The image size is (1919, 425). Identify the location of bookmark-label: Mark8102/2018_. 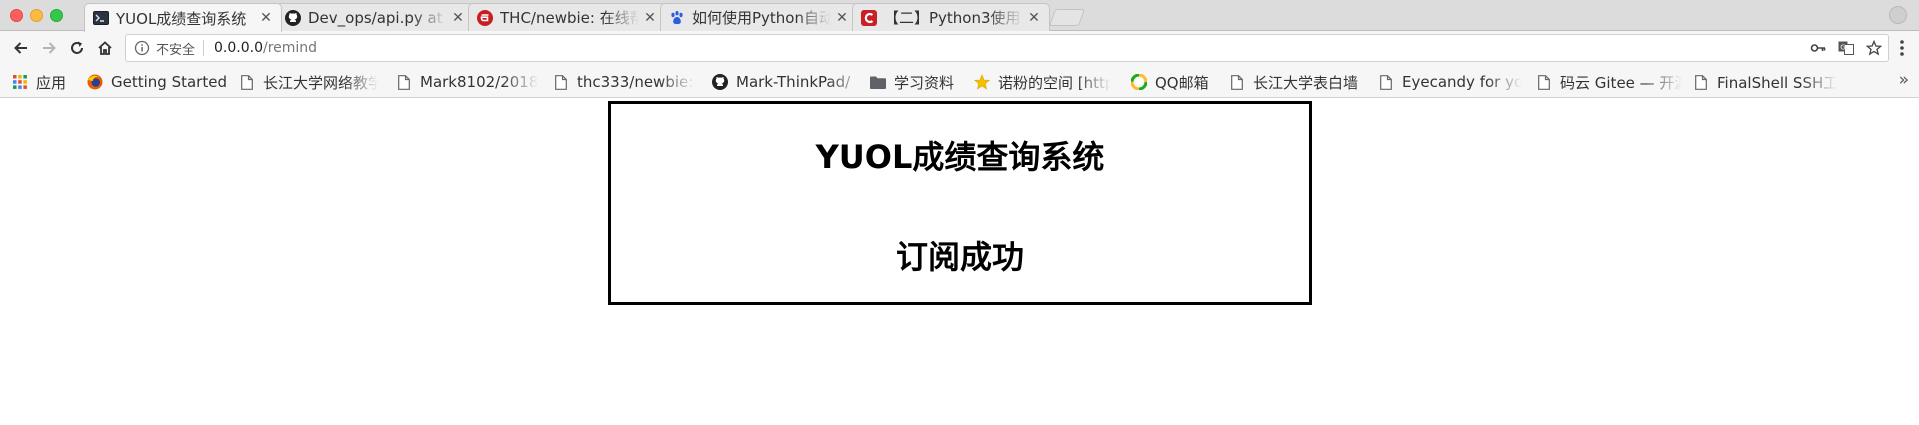
(479, 82).